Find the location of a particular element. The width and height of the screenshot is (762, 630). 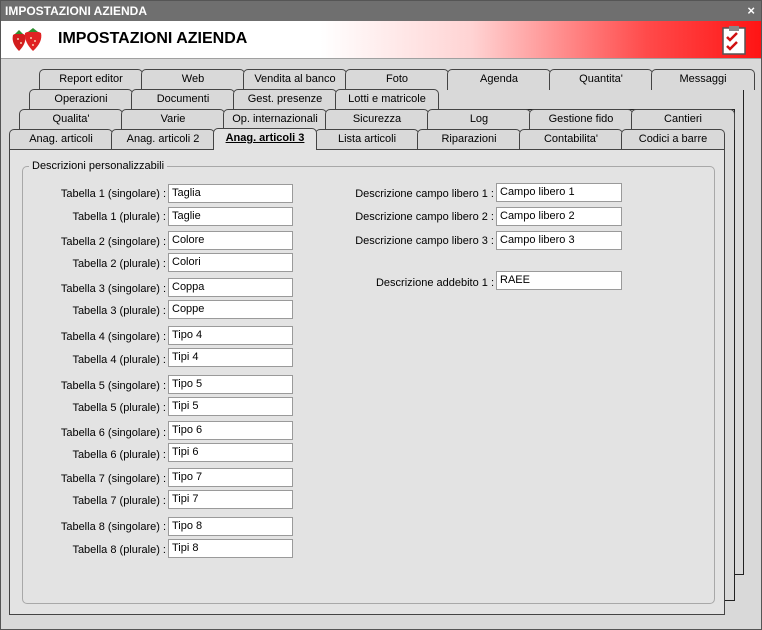

tab-web: Web is located at coordinates (193, 79).